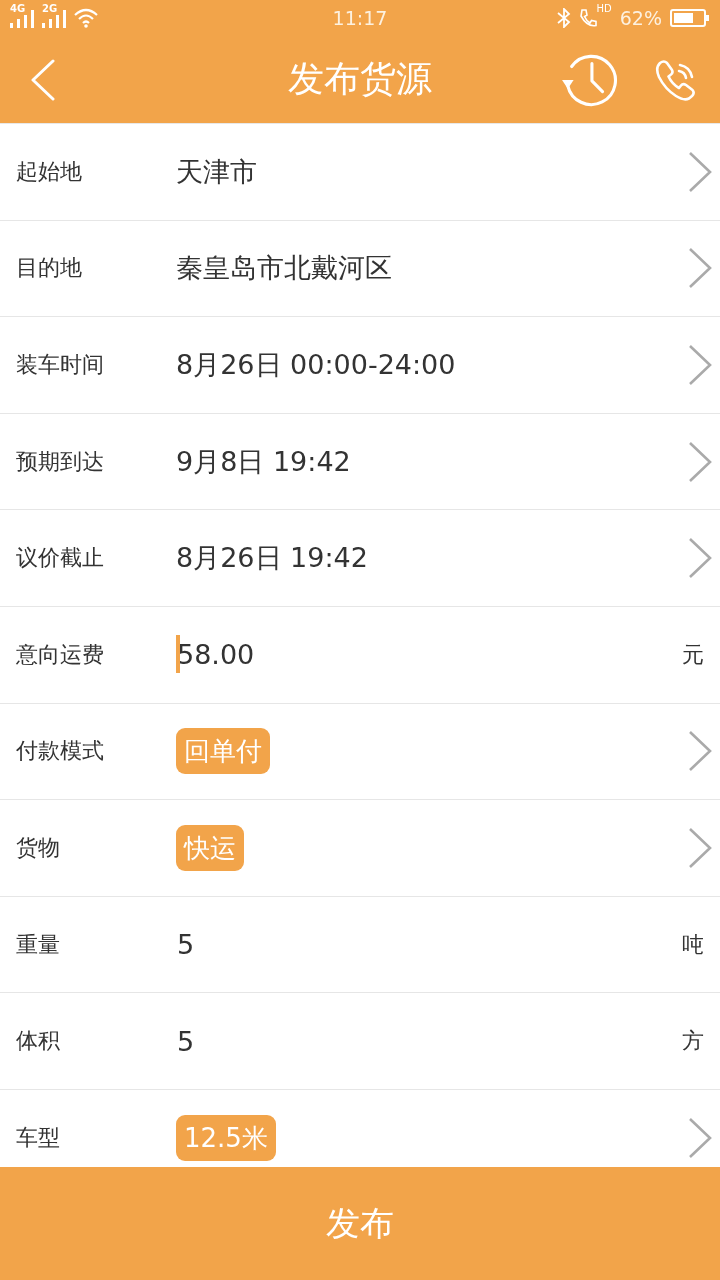 This screenshot has height=1280, width=720. Describe the element at coordinates (38, 944) in the screenshot. I see `field-label: 重量` at that location.